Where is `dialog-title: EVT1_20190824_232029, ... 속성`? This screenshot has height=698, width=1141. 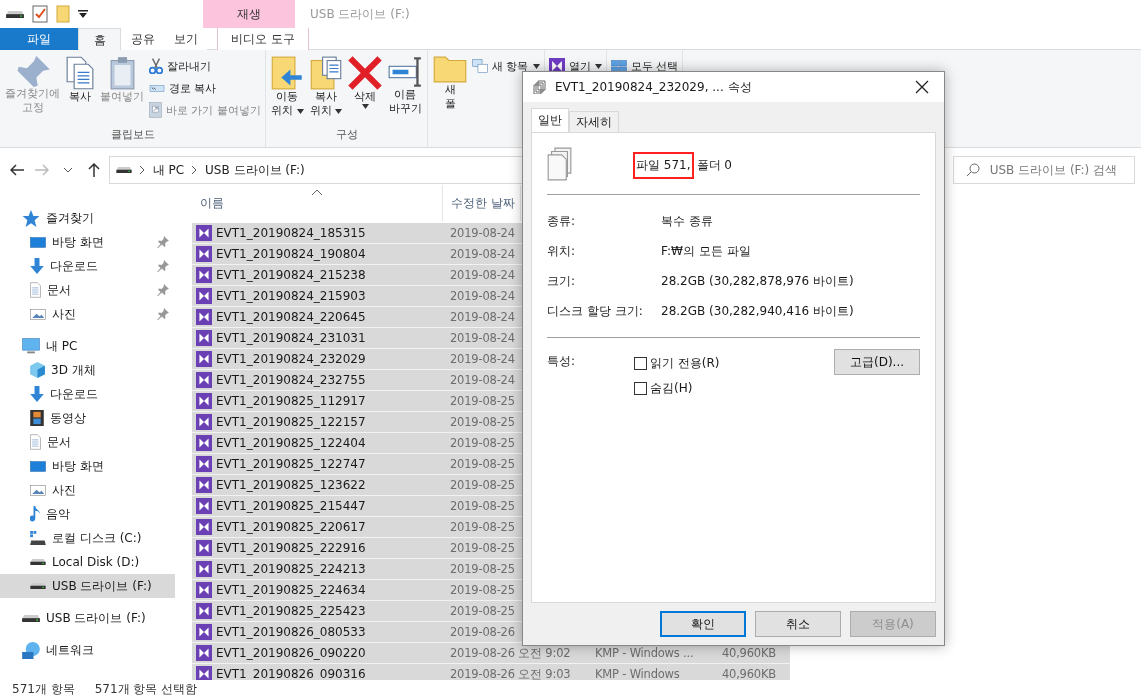
dialog-title: EVT1_20190824_232029, ... 속성 is located at coordinates (654, 87).